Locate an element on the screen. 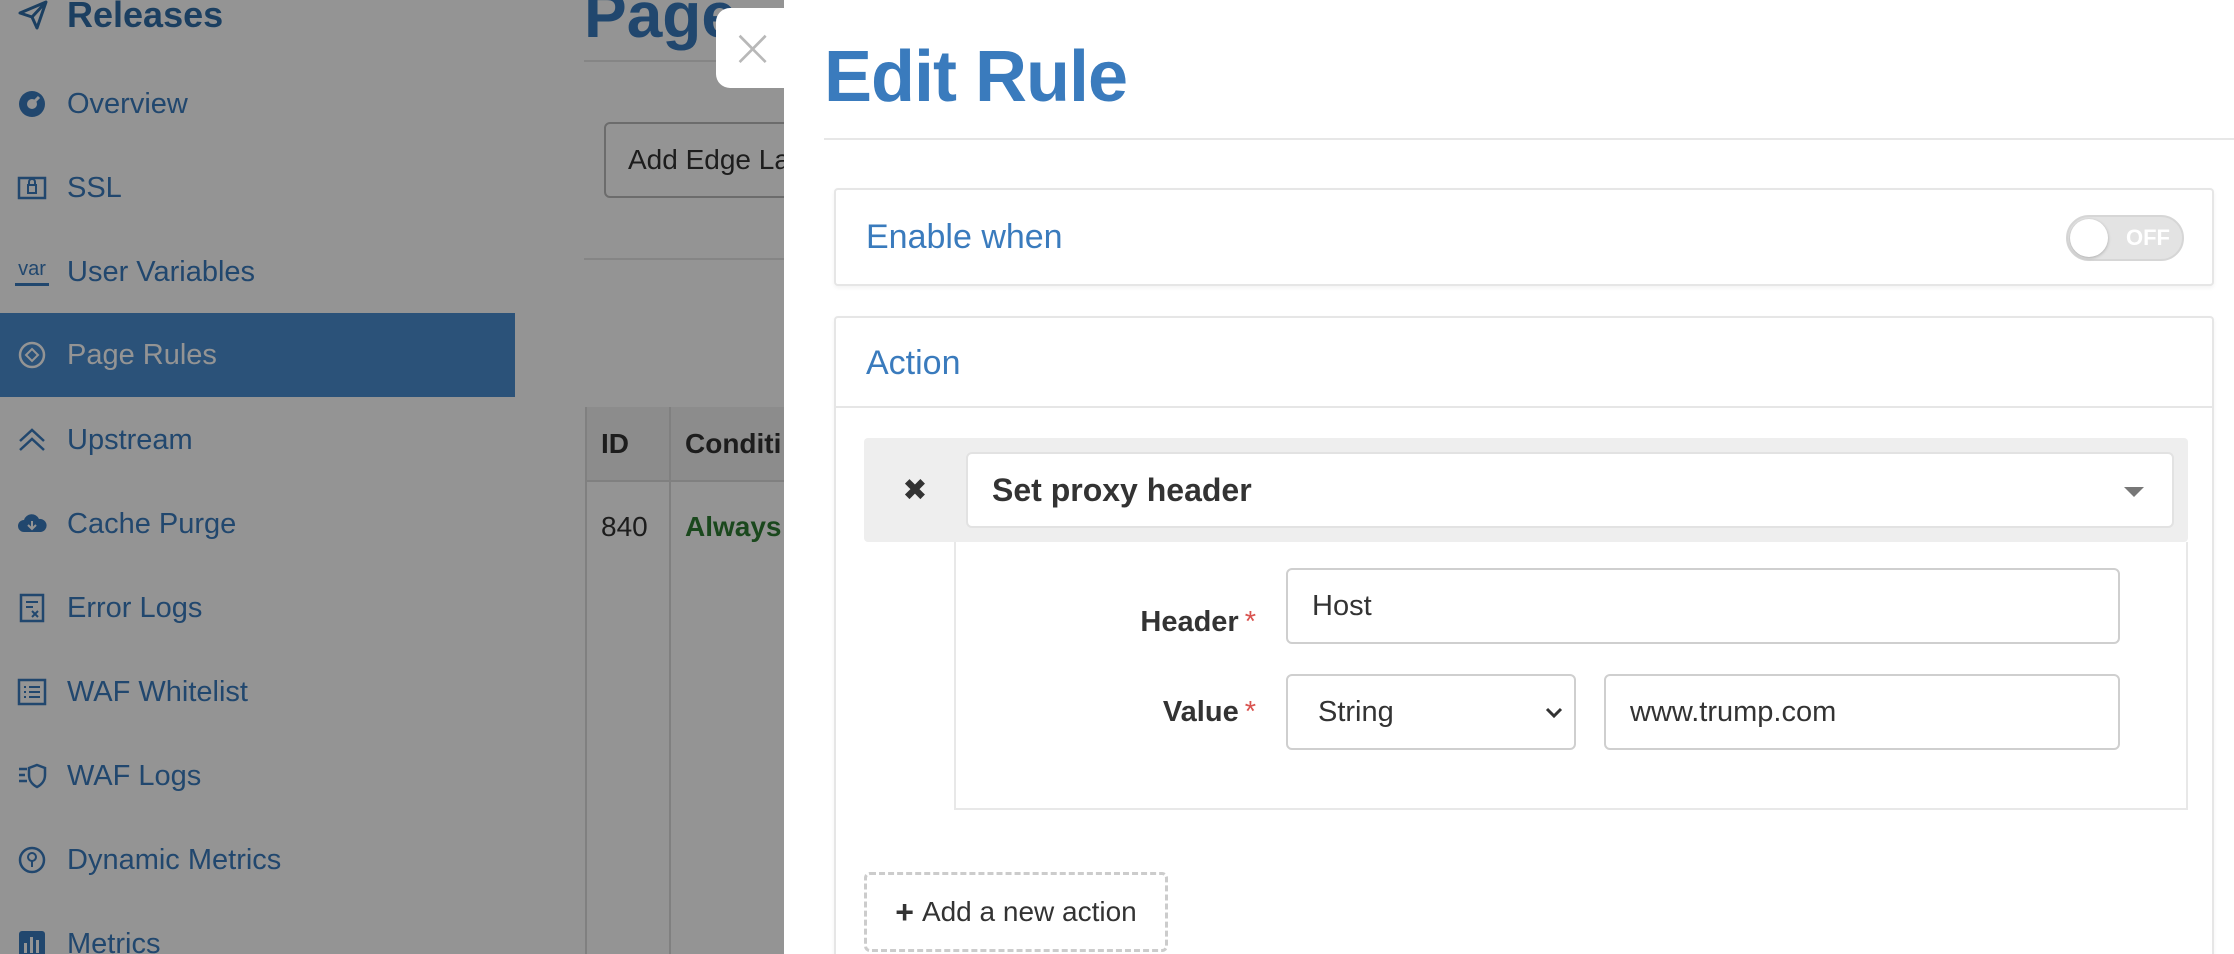 The image size is (2234, 954). value-field-label: Value * is located at coordinates (1209, 711).